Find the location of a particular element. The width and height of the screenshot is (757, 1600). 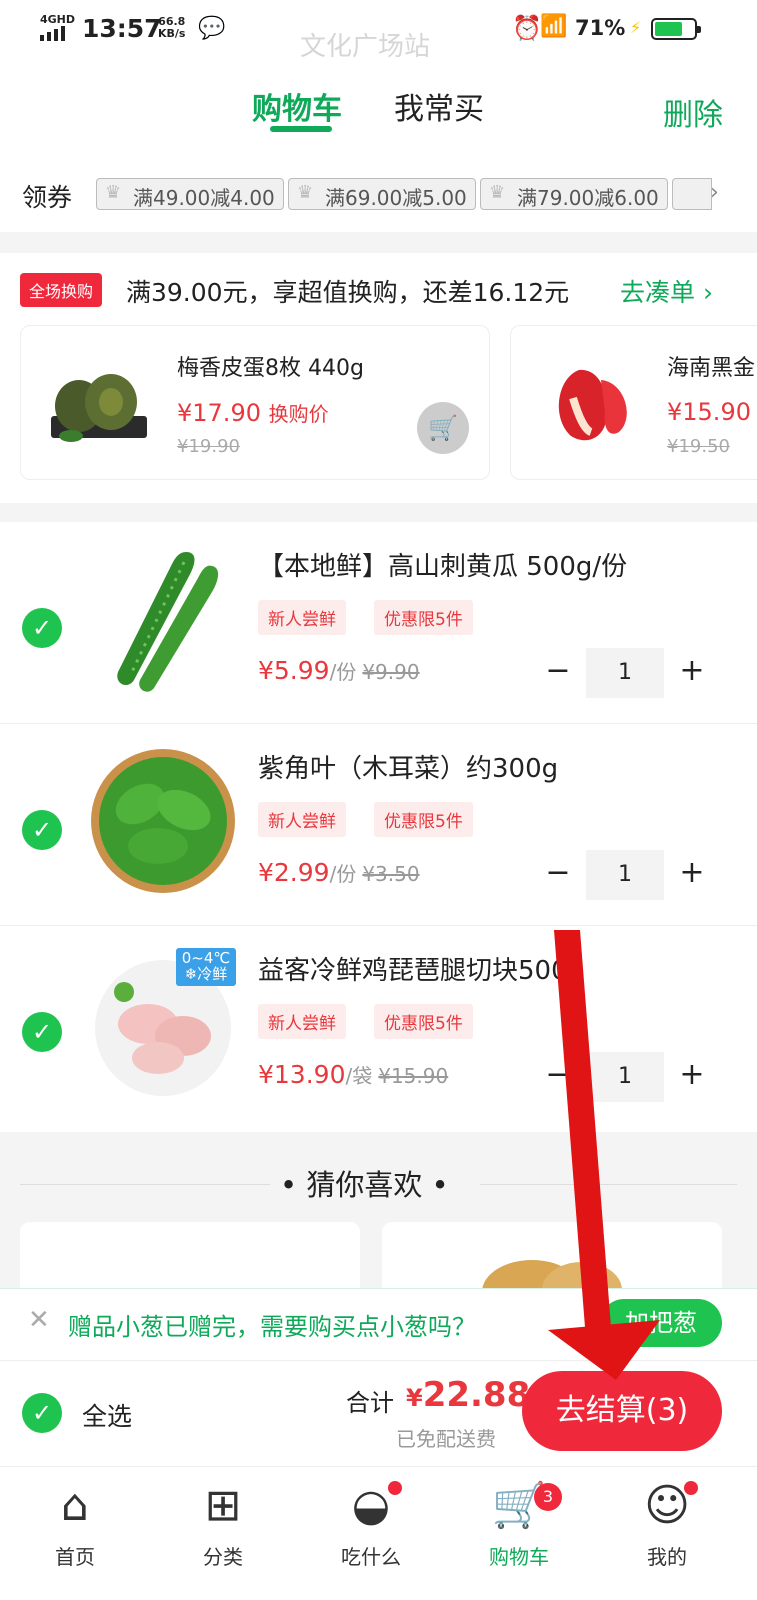

delete-button: 删除 is located at coordinates (693, 112).